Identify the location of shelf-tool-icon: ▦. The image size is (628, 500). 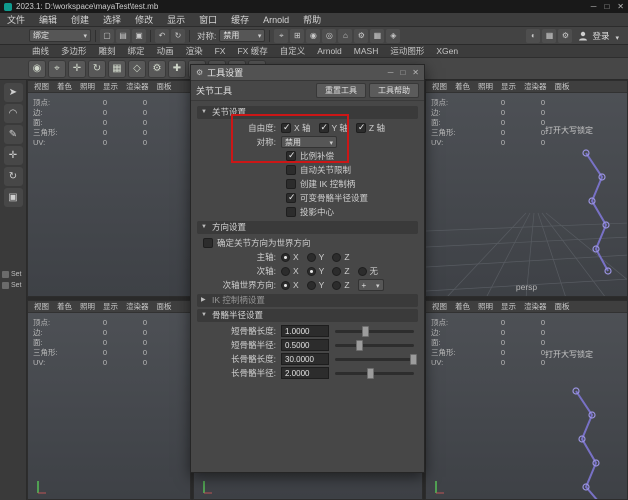
(117, 68).